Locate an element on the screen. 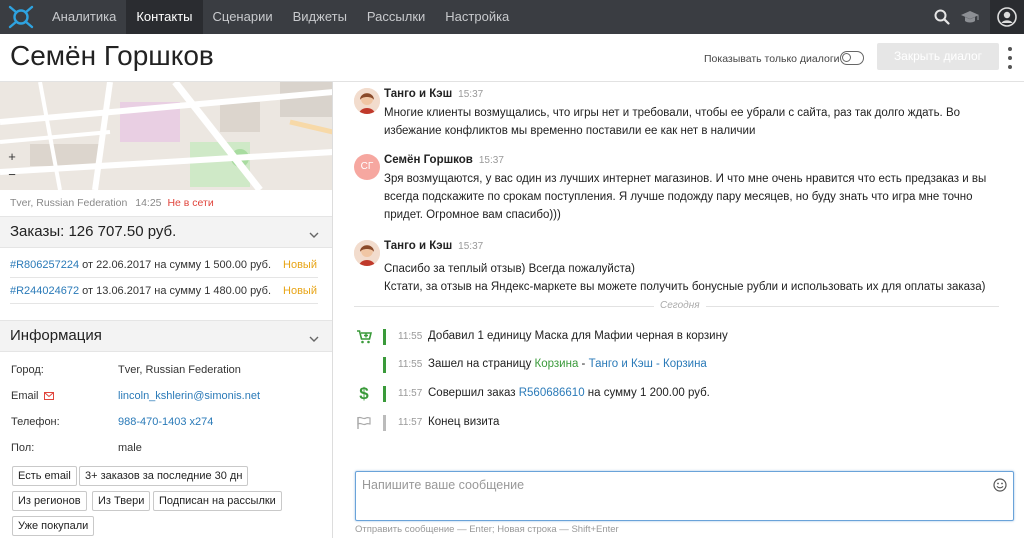  order-details: от 13.06.2017 на сумму 1 480.00 руб. is located at coordinates (175, 291).